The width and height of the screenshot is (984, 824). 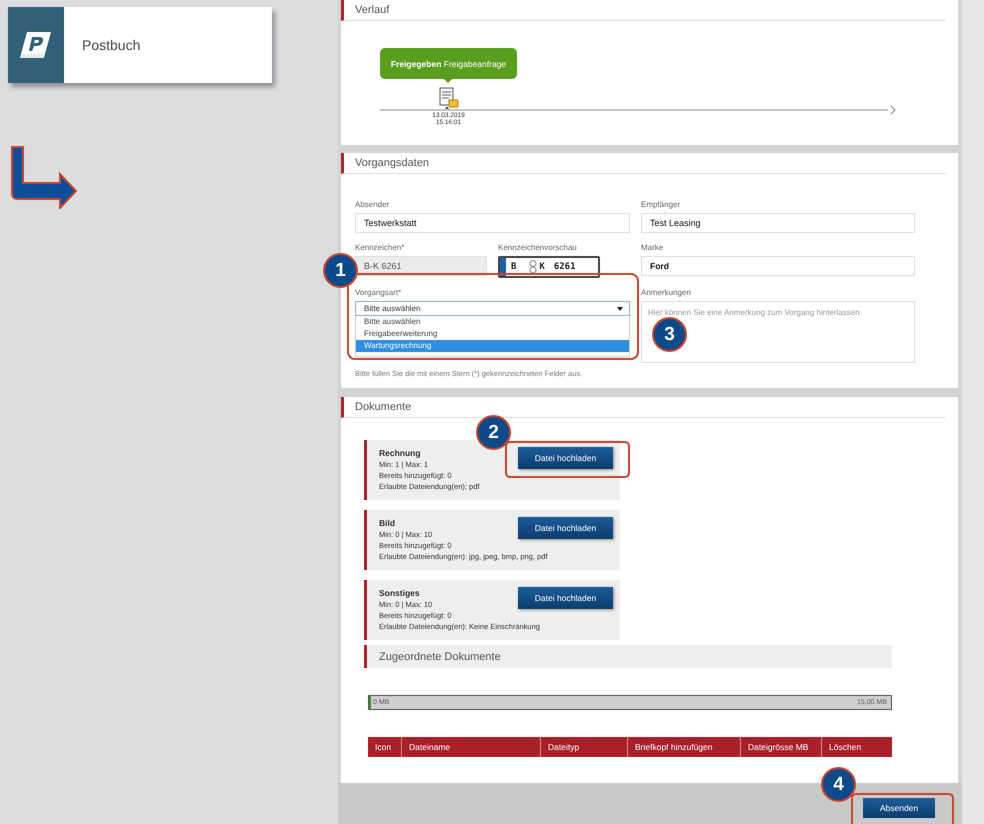 I want to click on plate-text: B, so click(x=513, y=267).